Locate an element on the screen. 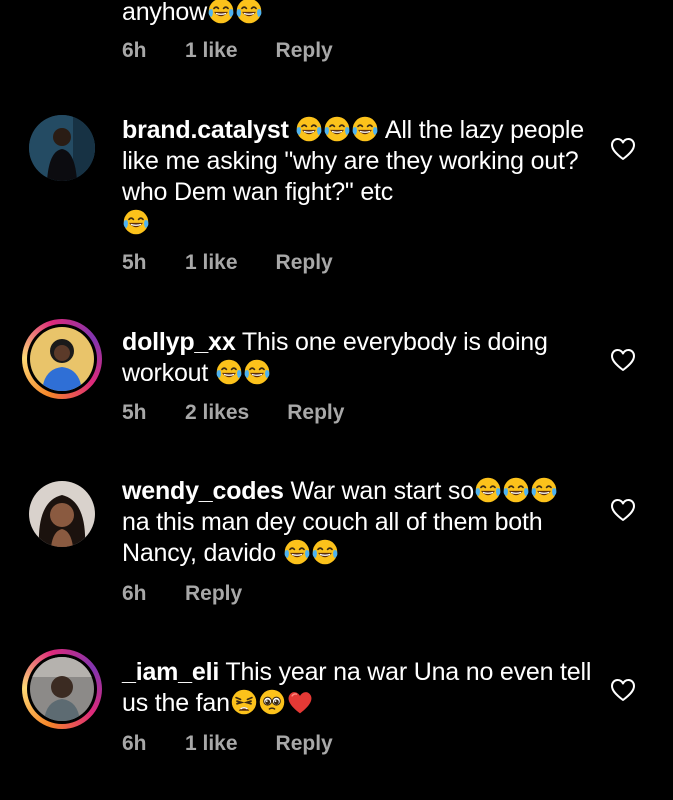 This screenshot has width=673, height=800. comment-username: brand.catalyst is located at coordinates (205, 130).